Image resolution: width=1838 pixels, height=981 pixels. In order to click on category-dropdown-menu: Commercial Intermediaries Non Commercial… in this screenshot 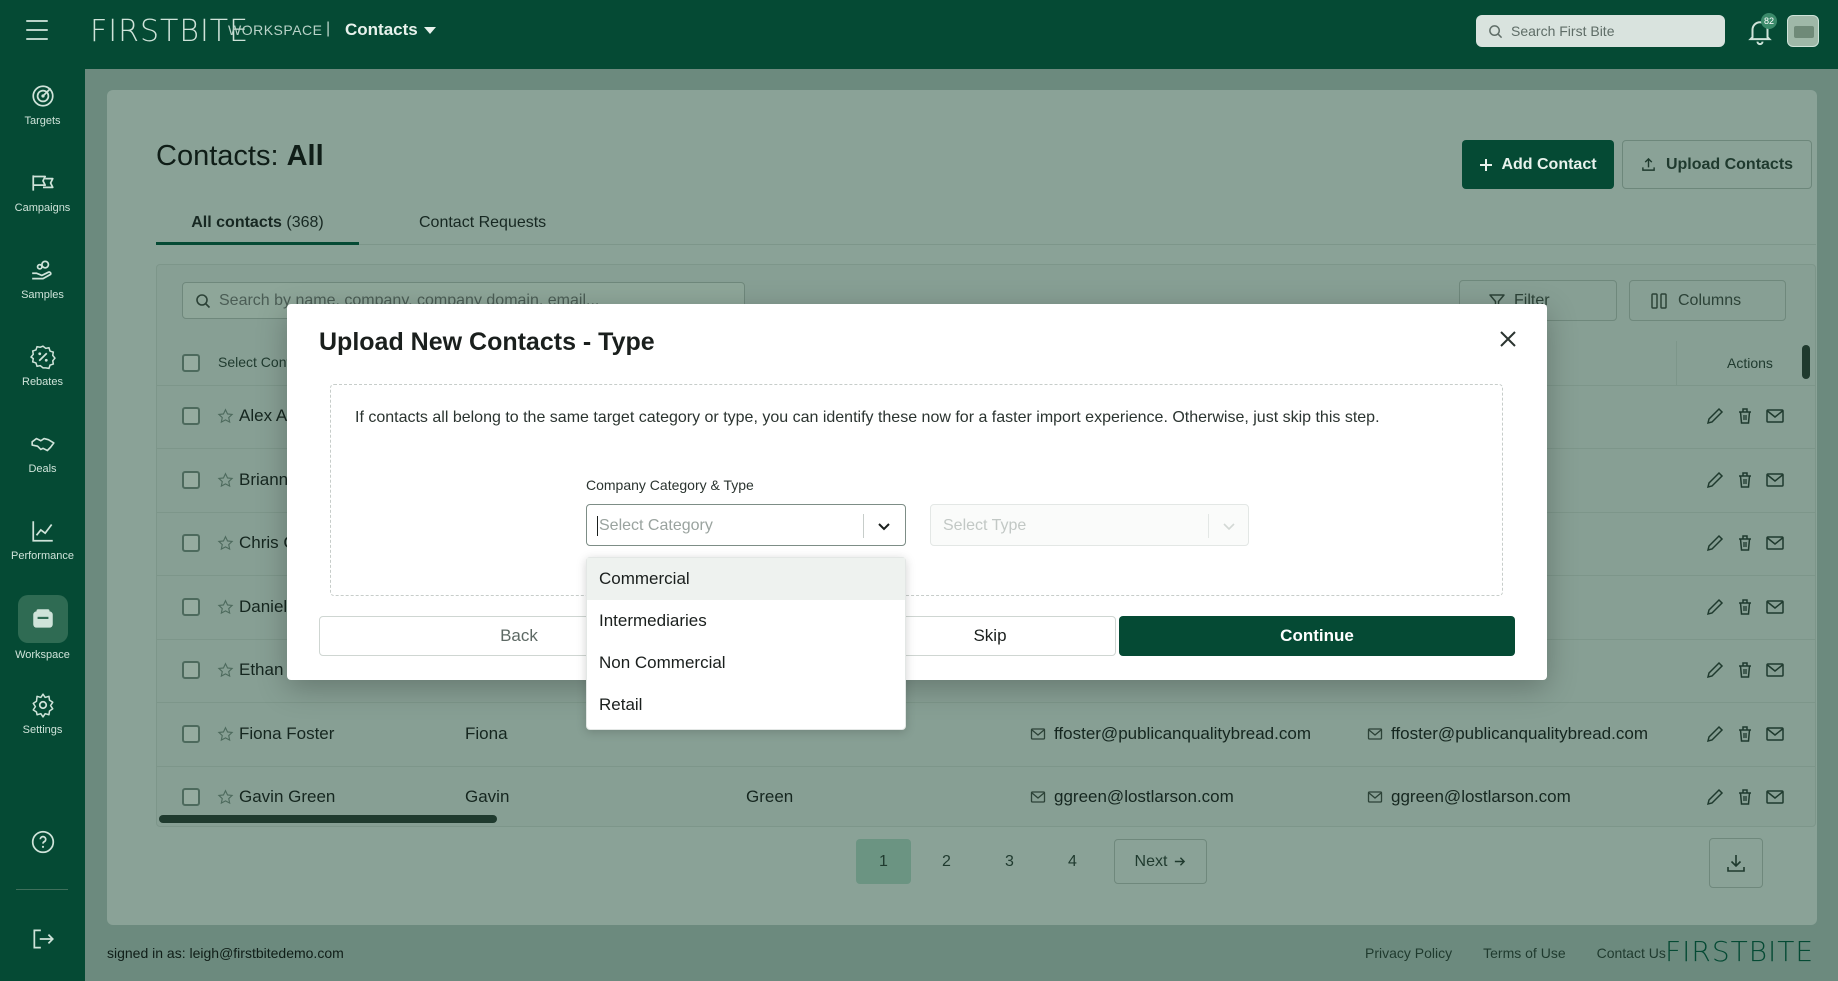, I will do `click(746, 643)`.